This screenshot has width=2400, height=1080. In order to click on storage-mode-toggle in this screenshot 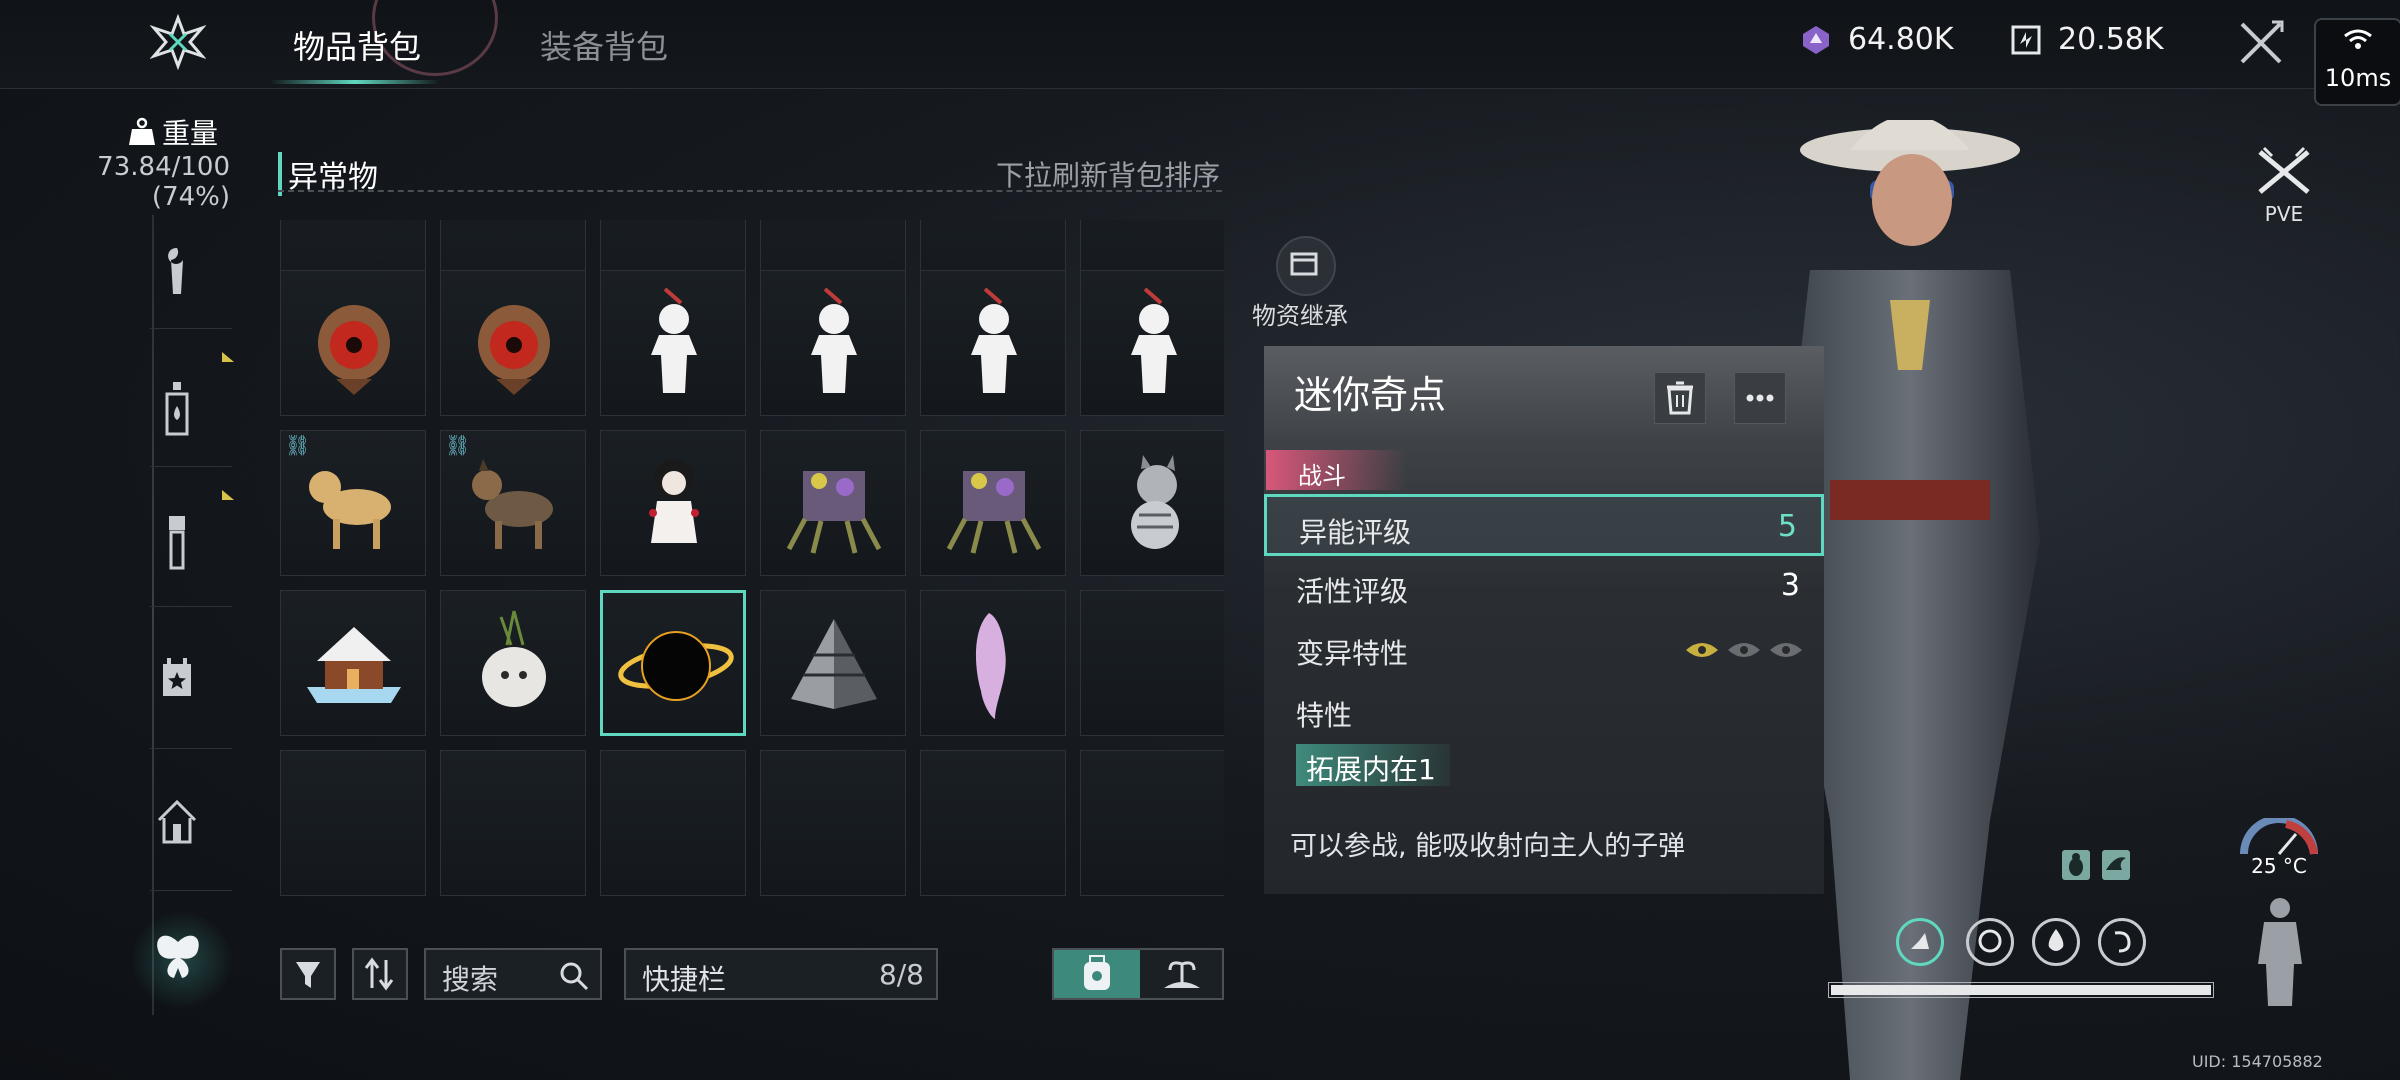, I will do `click(1138, 974)`.